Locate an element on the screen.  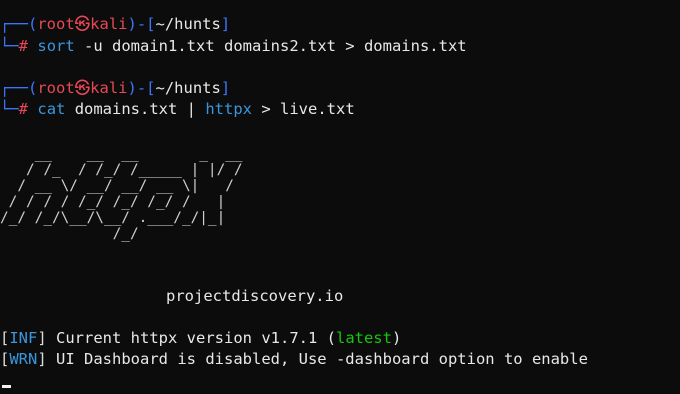
prompt-line-1: ┌──(root㉿kali)-[~/hunts] is located at coordinates (115, 24).